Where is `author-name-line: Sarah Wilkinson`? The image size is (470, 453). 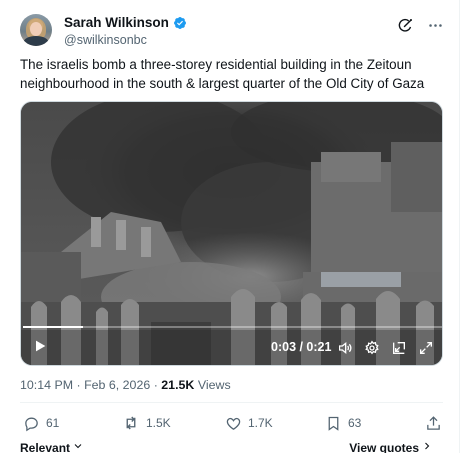 author-name-line: Sarah Wilkinson is located at coordinates (125, 22).